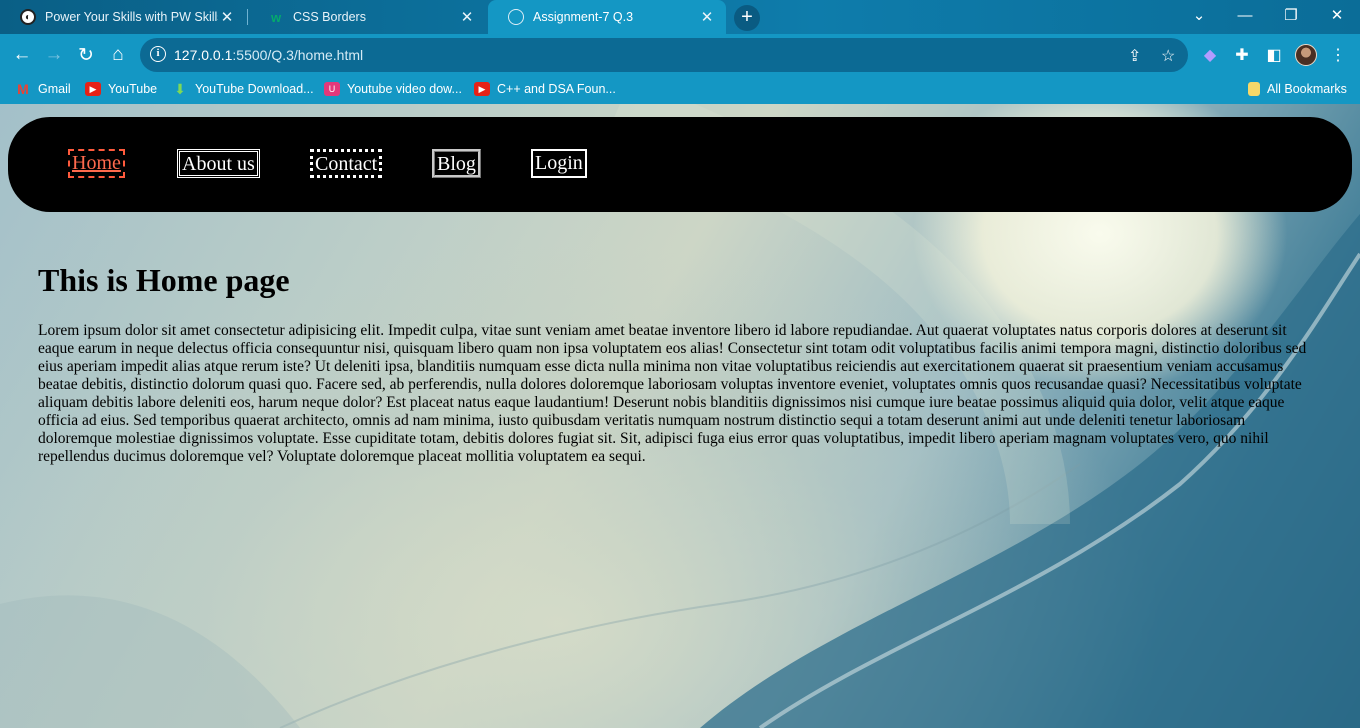 This screenshot has width=1360, height=728. I want to click on download-icon: ⬇, so click(180, 88).